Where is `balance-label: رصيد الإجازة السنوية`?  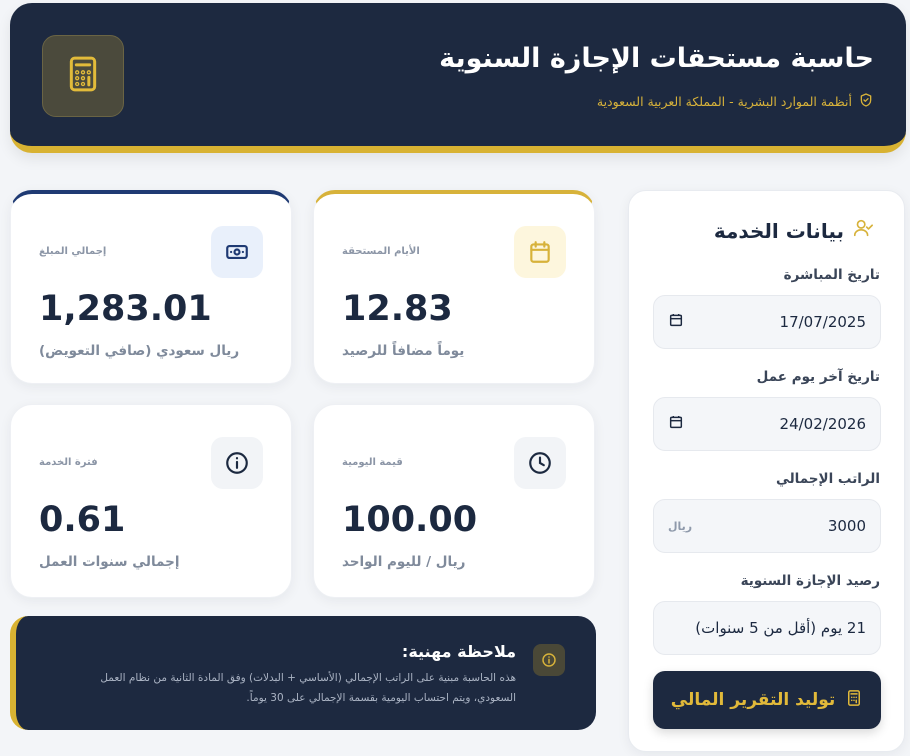 balance-label: رصيد الإجازة السنوية is located at coordinates (810, 581).